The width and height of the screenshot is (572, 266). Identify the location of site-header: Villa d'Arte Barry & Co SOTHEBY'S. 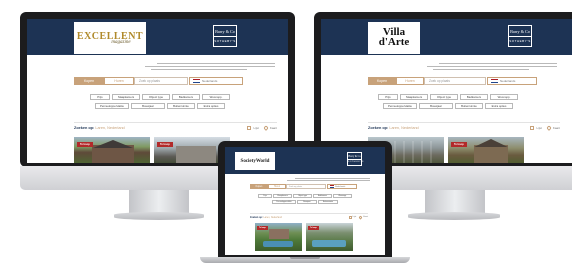
(446, 37).